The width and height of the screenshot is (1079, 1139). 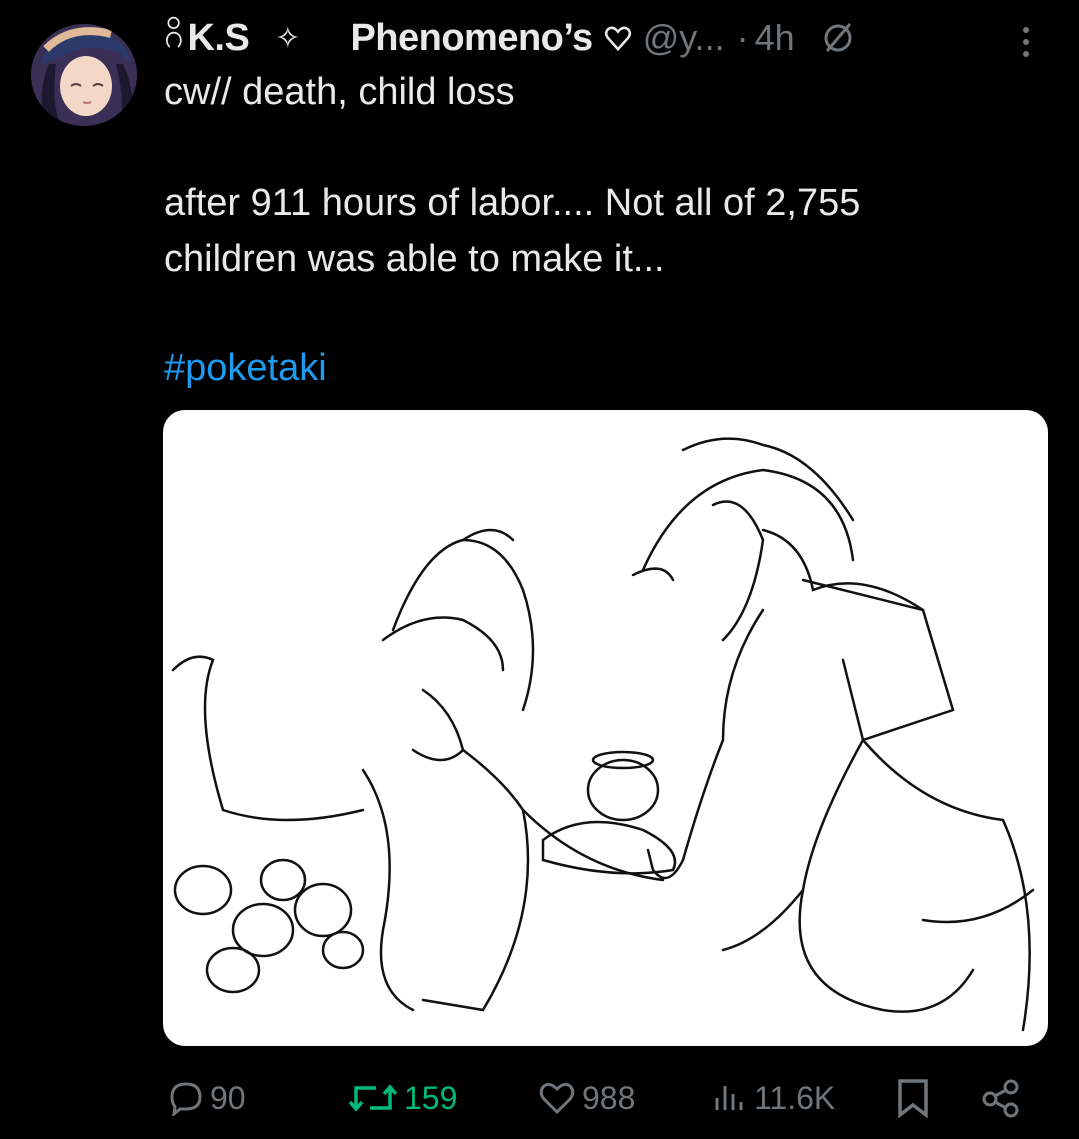 What do you see at coordinates (174, 35) in the screenshot?
I see `author-glyph: ဂိ` at bounding box center [174, 35].